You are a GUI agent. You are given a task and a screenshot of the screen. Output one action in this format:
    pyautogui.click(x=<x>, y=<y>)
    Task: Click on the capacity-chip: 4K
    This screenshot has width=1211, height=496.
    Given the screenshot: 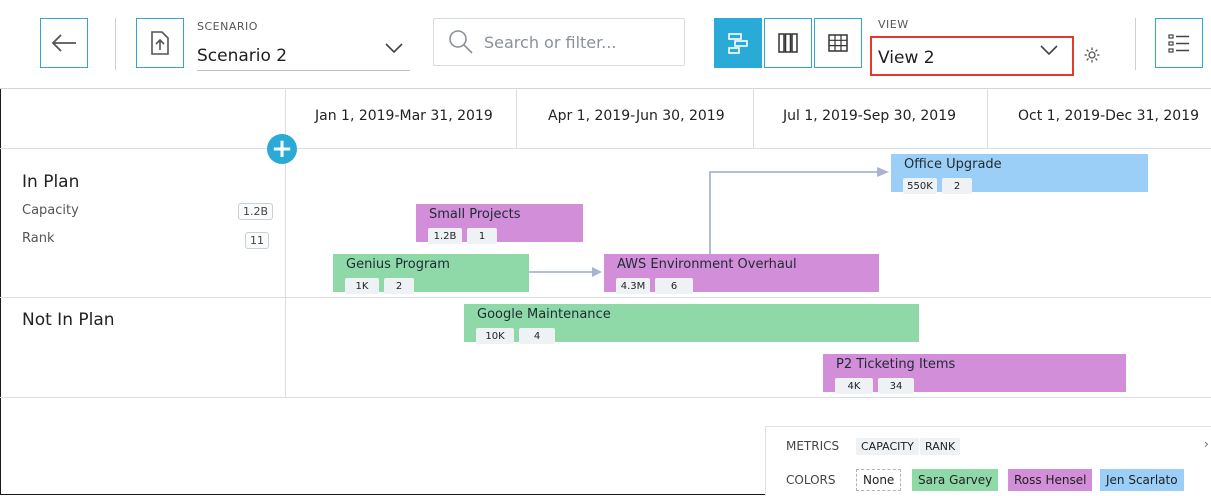 What is the action you would take?
    pyautogui.click(x=854, y=386)
    